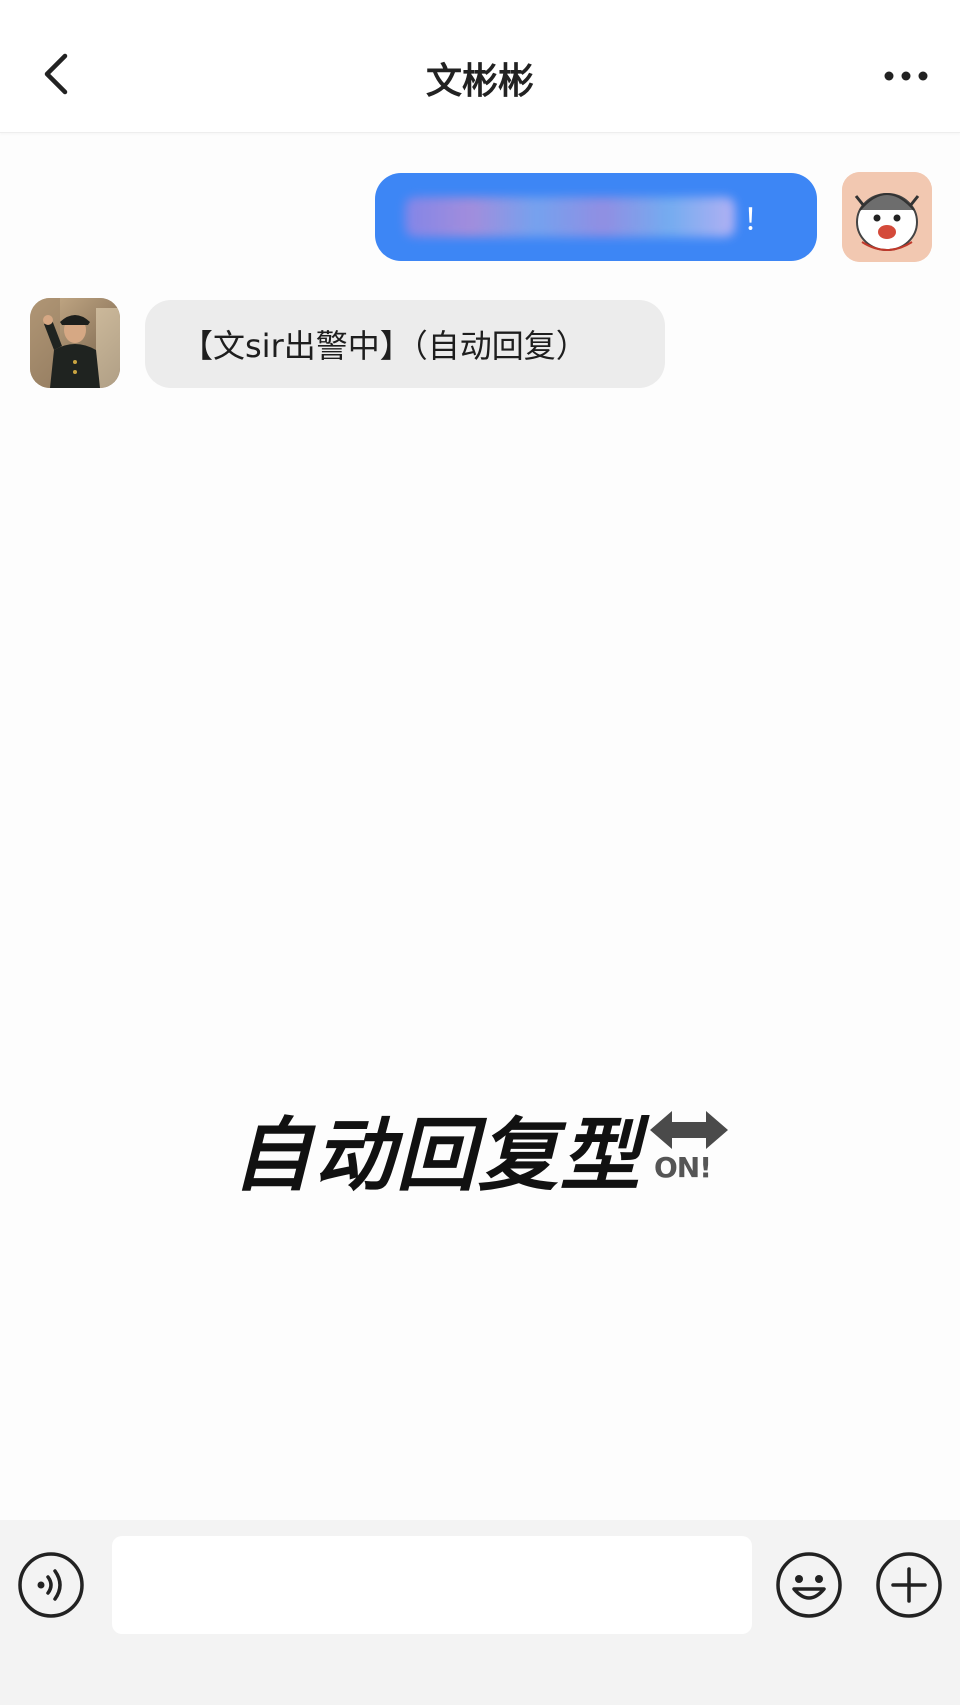  What do you see at coordinates (437, 1155) in the screenshot?
I see `caption-text: 自动回复型` at bounding box center [437, 1155].